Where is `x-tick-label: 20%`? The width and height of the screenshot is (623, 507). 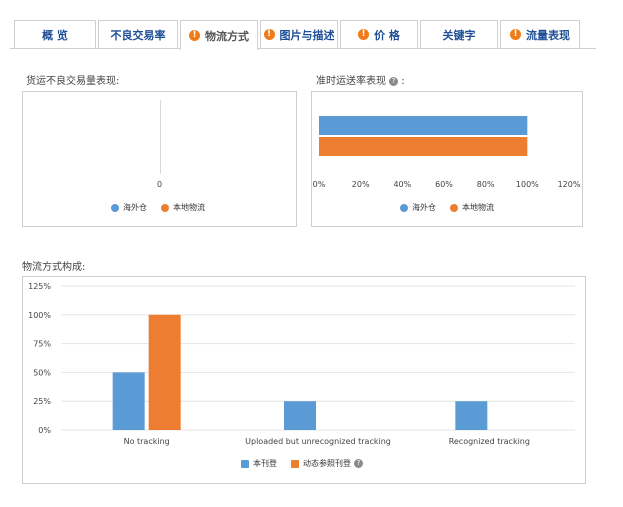 x-tick-label: 20% is located at coordinates (361, 184).